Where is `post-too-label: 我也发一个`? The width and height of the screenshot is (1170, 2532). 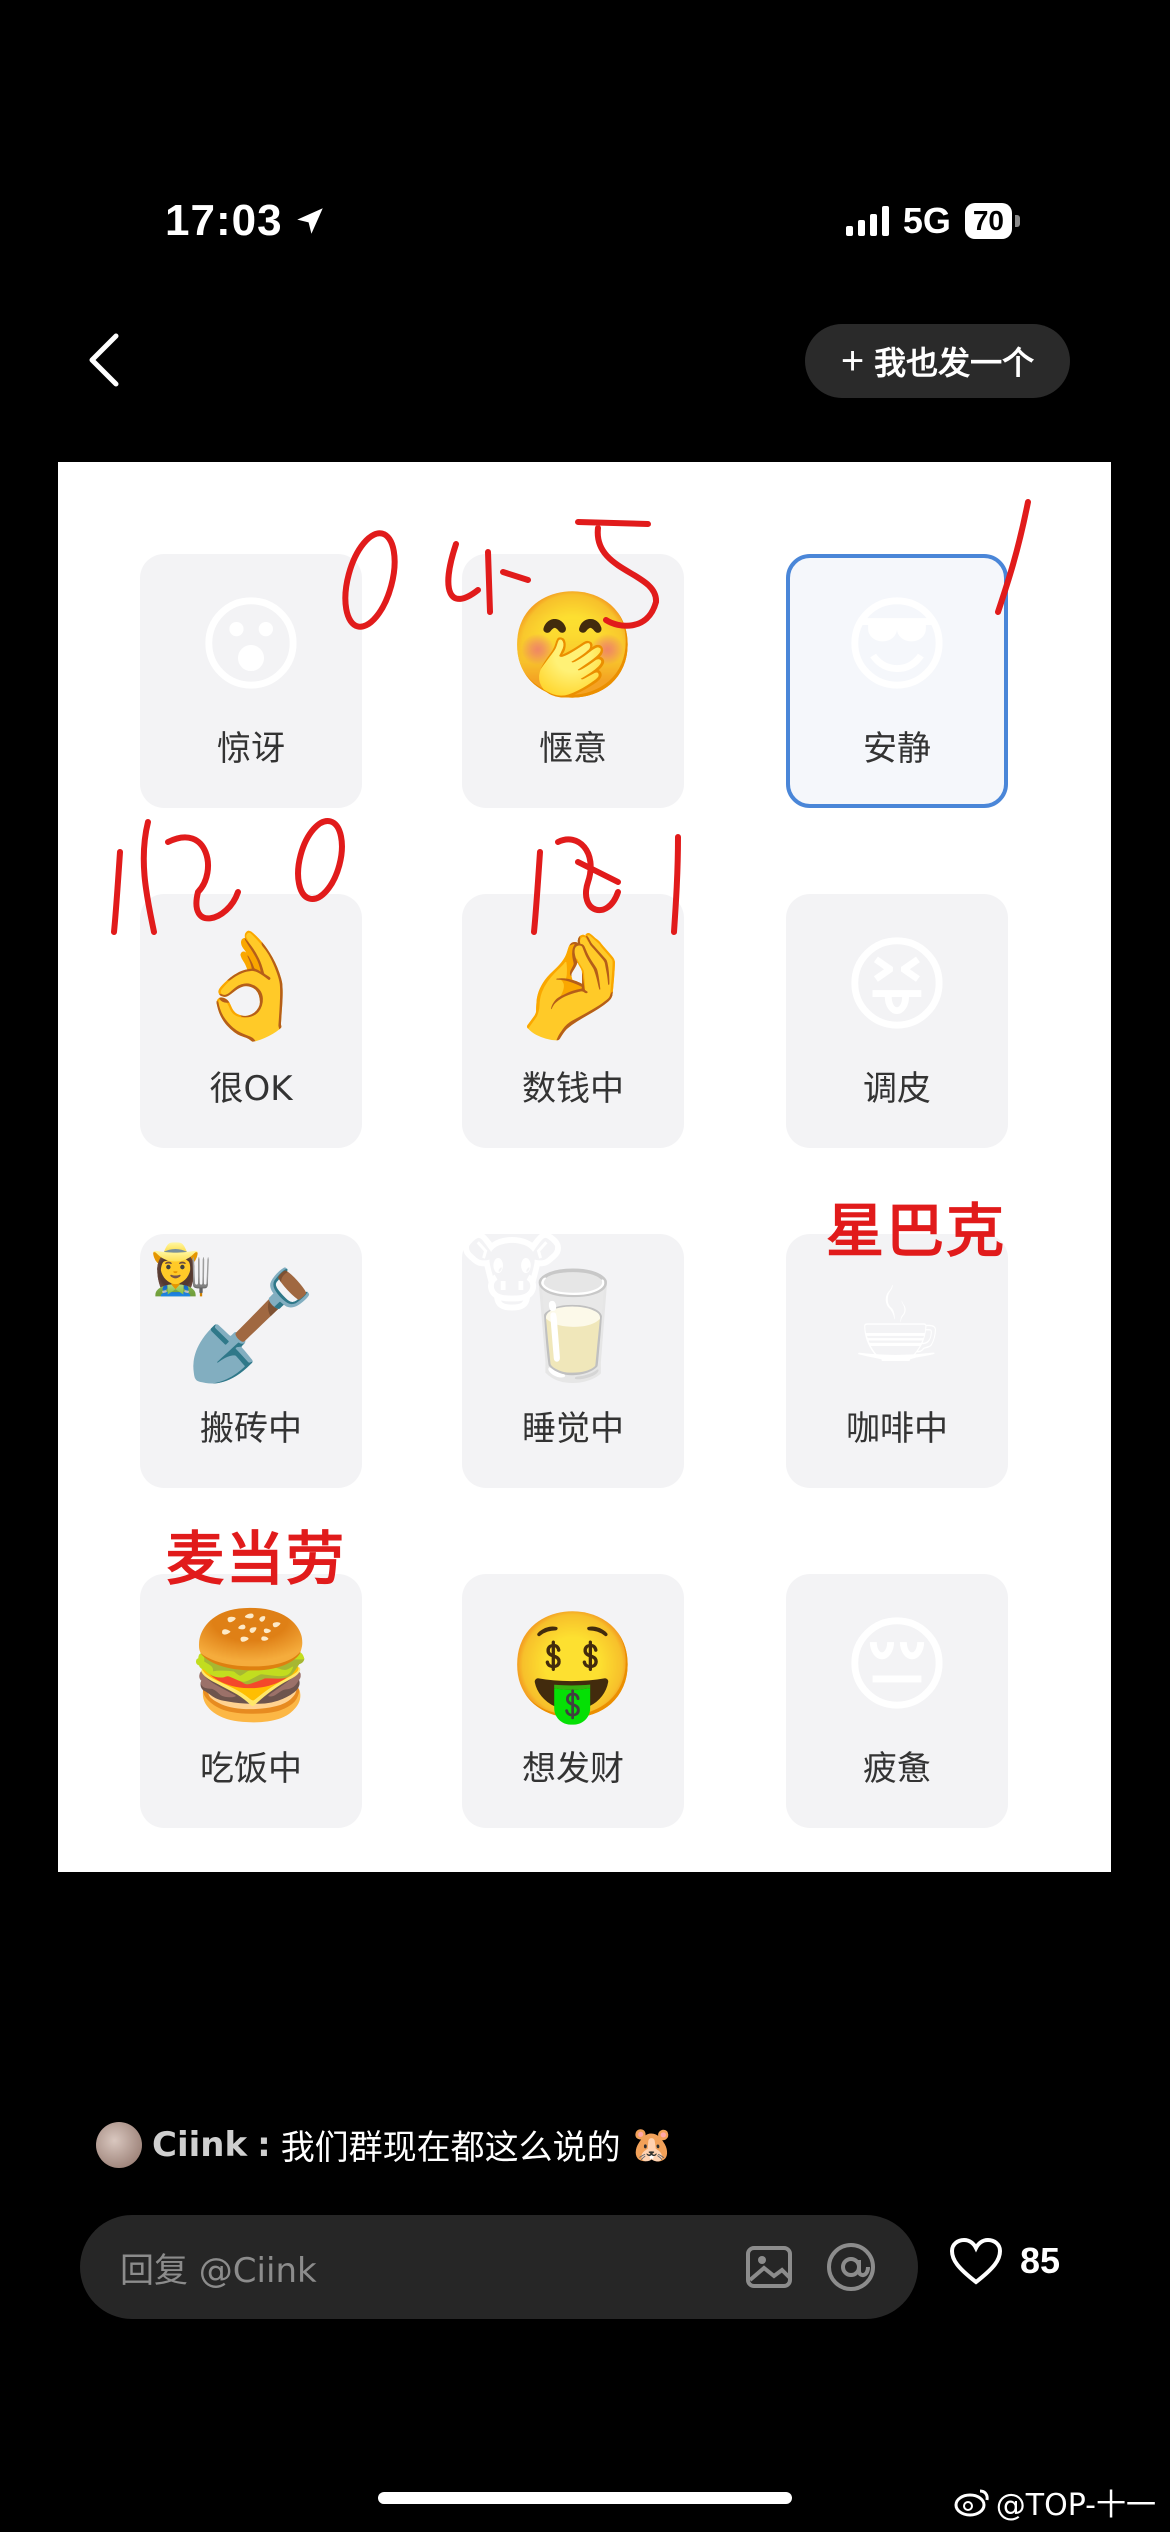
post-too-label: 我也发一个 is located at coordinates (954, 363).